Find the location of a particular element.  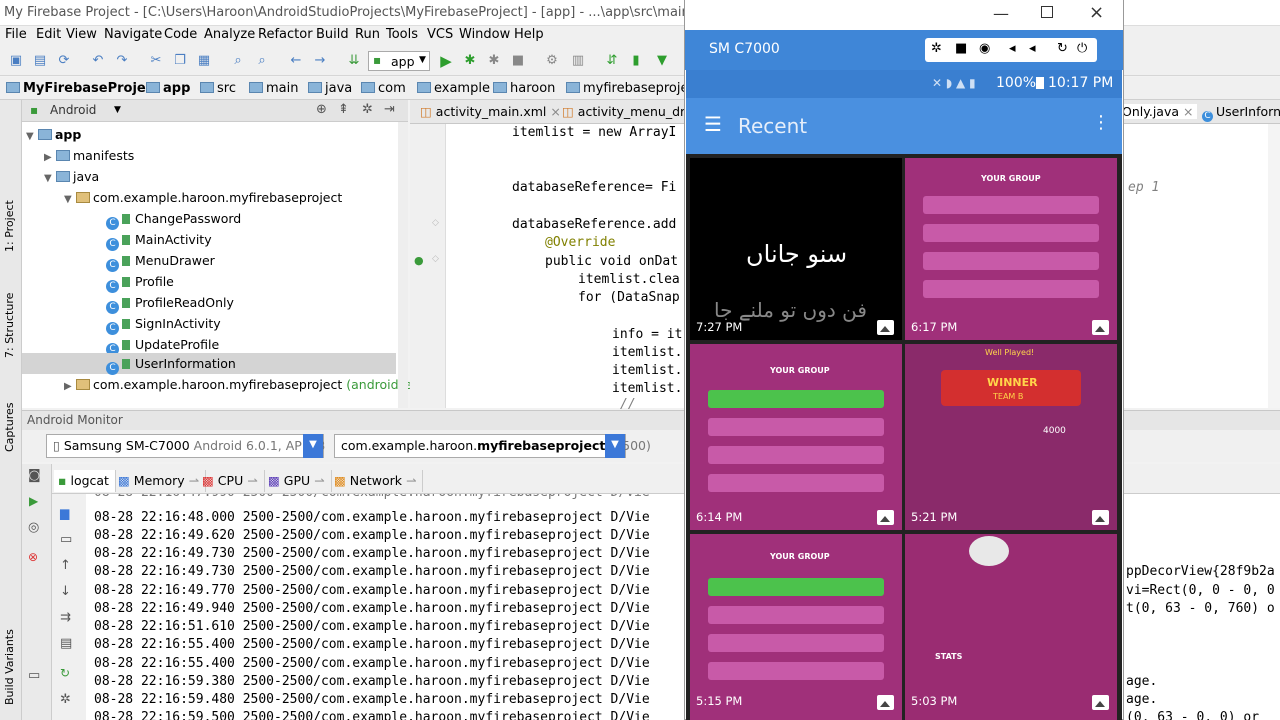

tree-item-manifests: ▶ manifests is located at coordinates (89, 155).